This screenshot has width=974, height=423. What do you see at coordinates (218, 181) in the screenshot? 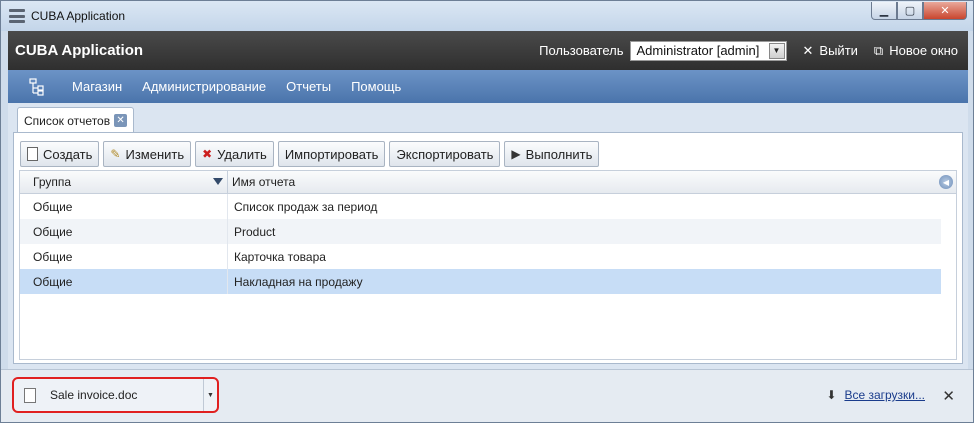
I see `sort-desc-icon` at bounding box center [218, 181].